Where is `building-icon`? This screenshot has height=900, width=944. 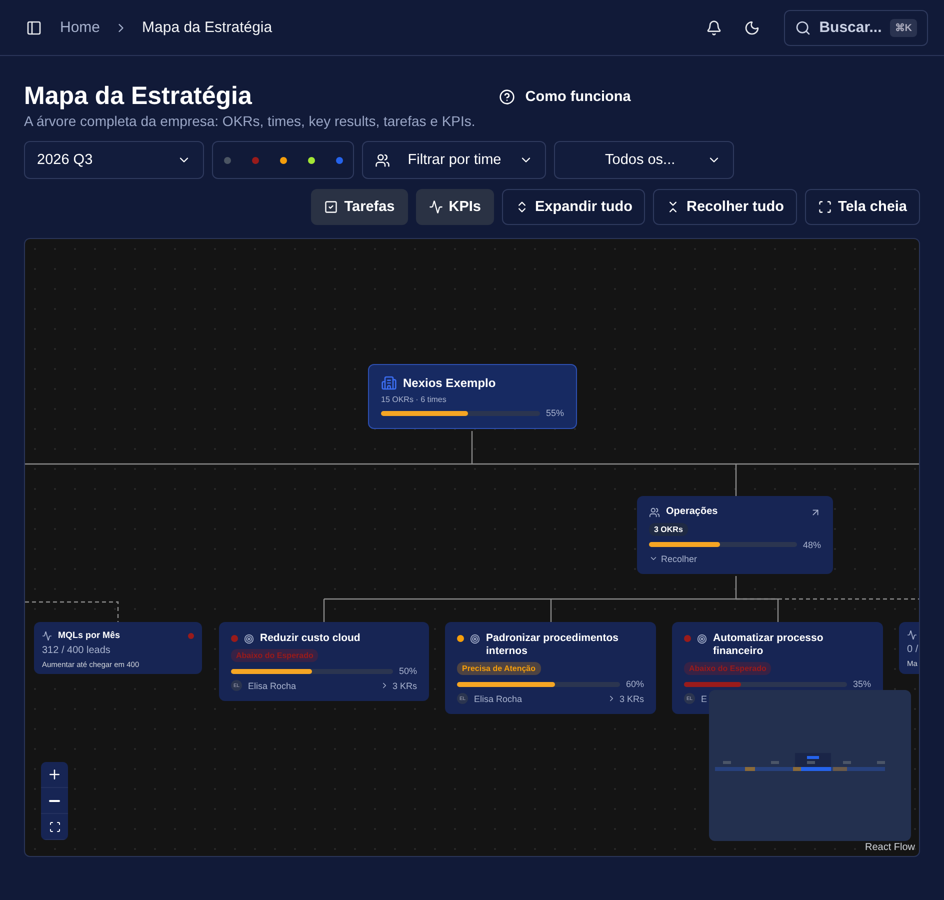
building-icon is located at coordinates (389, 383).